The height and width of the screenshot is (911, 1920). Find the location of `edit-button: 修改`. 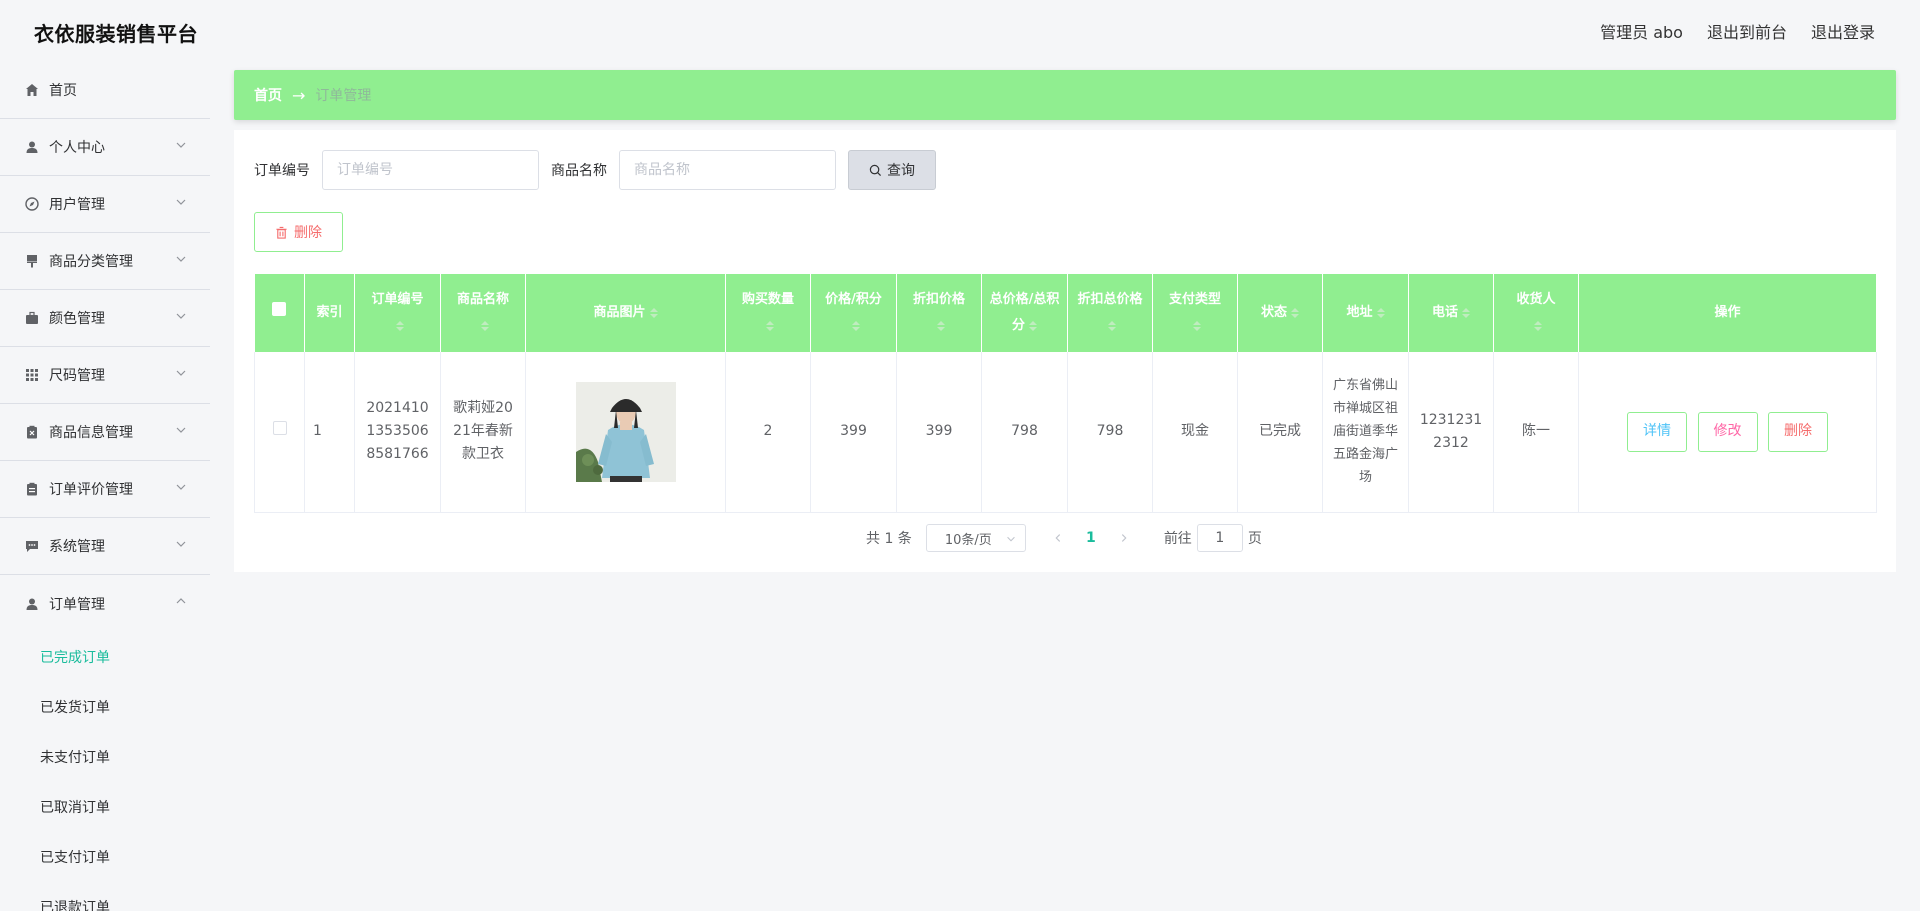

edit-button: 修改 is located at coordinates (1727, 431).